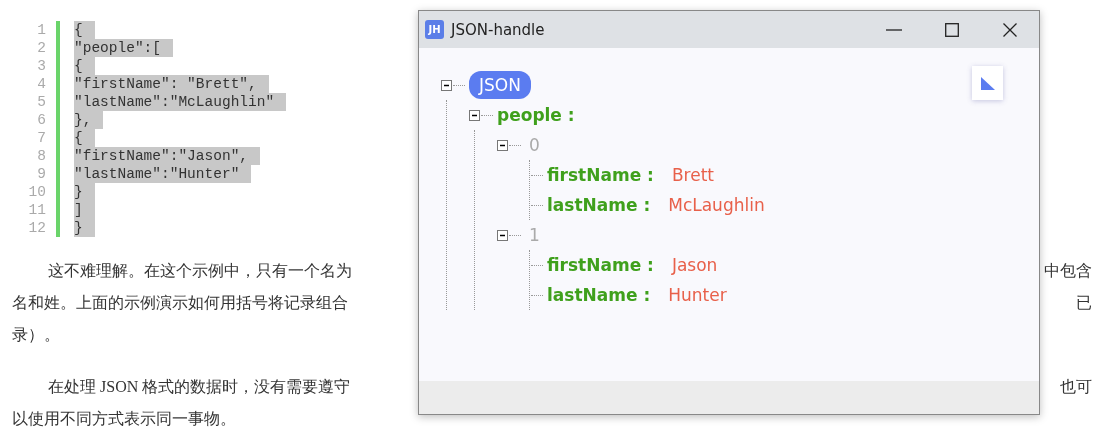 The image size is (1100, 428). What do you see at coordinates (697, 295) in the screenshot?
I see `value-label: Hunter` at bounding box center [697, 295].